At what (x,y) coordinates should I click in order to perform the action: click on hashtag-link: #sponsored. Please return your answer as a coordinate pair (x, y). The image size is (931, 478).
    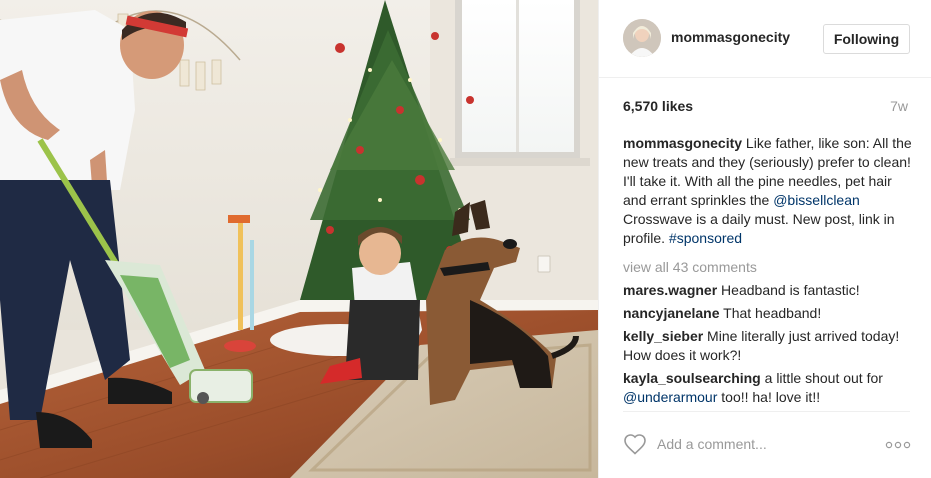
    Looking at the image, I should click on (705, 238).